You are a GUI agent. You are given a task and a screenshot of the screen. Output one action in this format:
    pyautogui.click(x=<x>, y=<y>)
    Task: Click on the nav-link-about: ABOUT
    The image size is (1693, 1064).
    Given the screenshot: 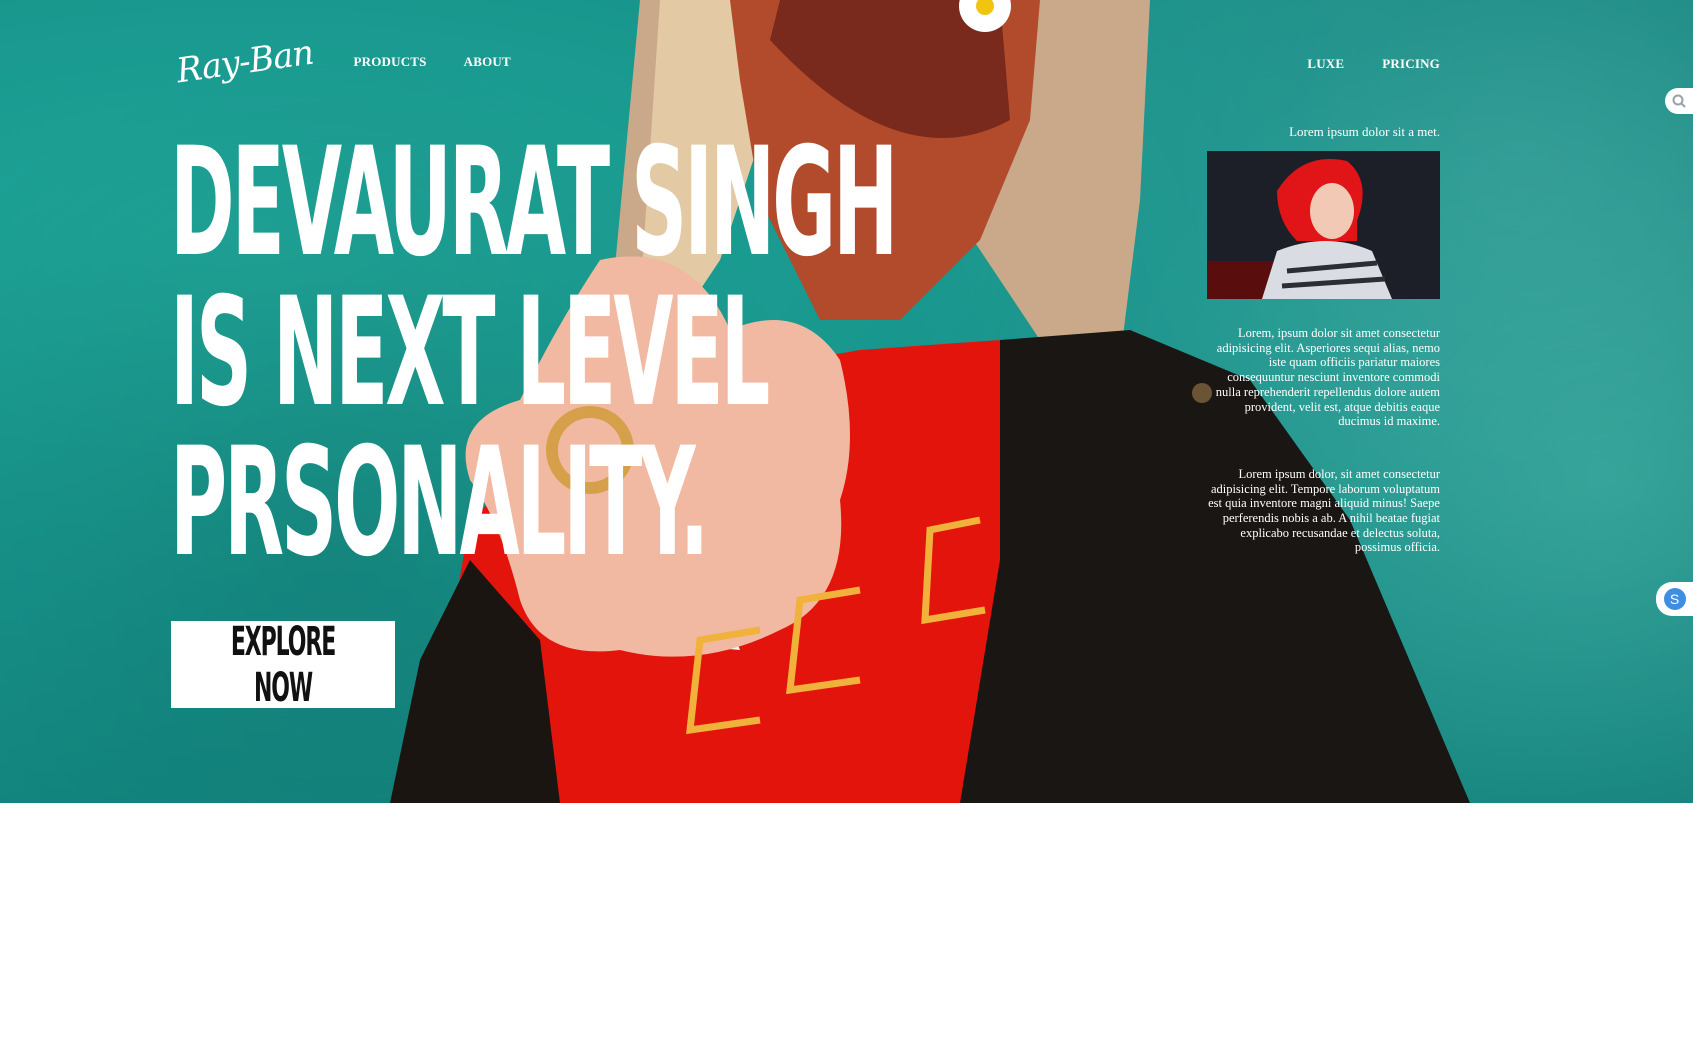 What is the action you would take?
    pyautogui.click(x=487, y=62)
    